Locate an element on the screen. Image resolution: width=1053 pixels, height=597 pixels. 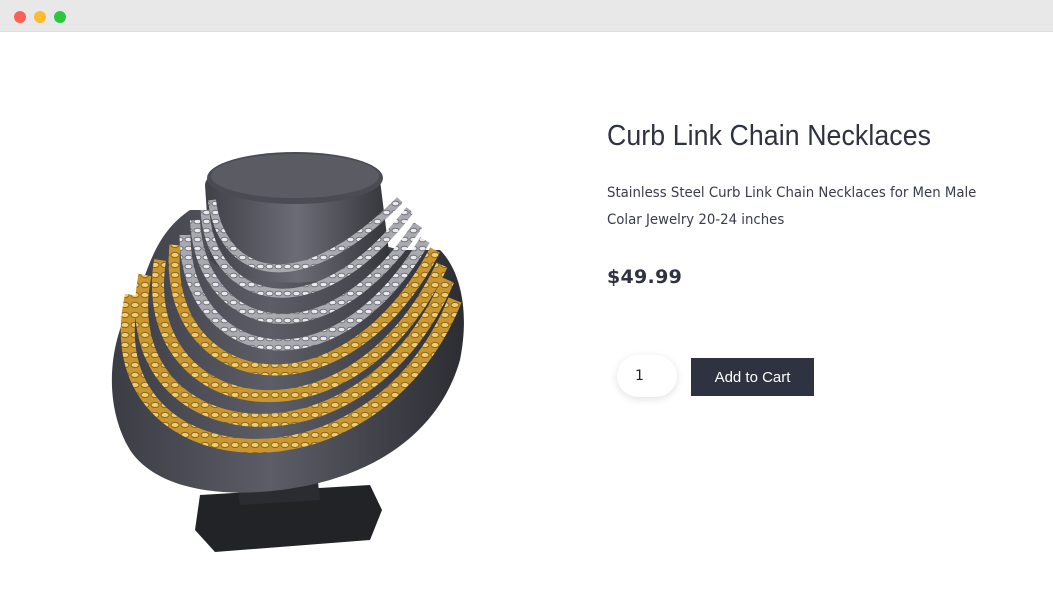
maximize-window-button is located at coordinates (60, 17).